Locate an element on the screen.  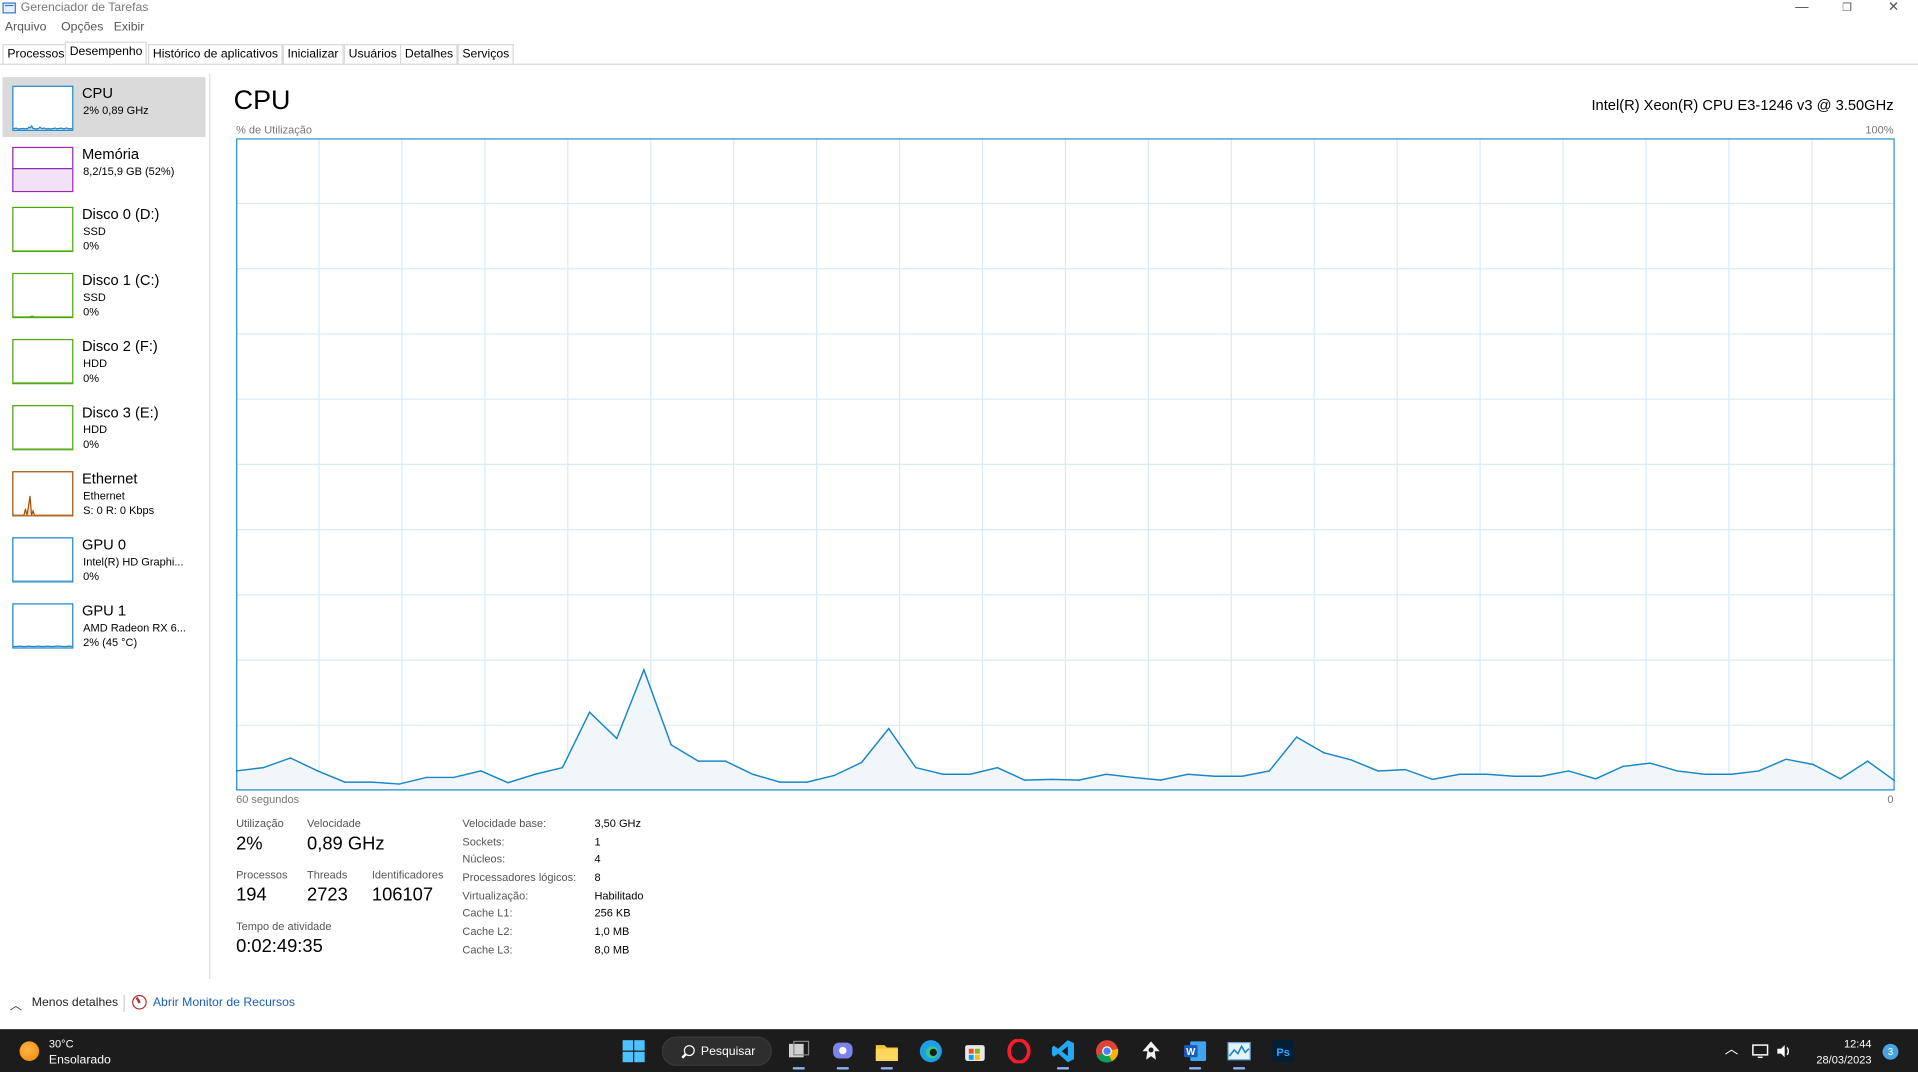
tab-usuarios: Usuários is located at coordinates (372, 54).